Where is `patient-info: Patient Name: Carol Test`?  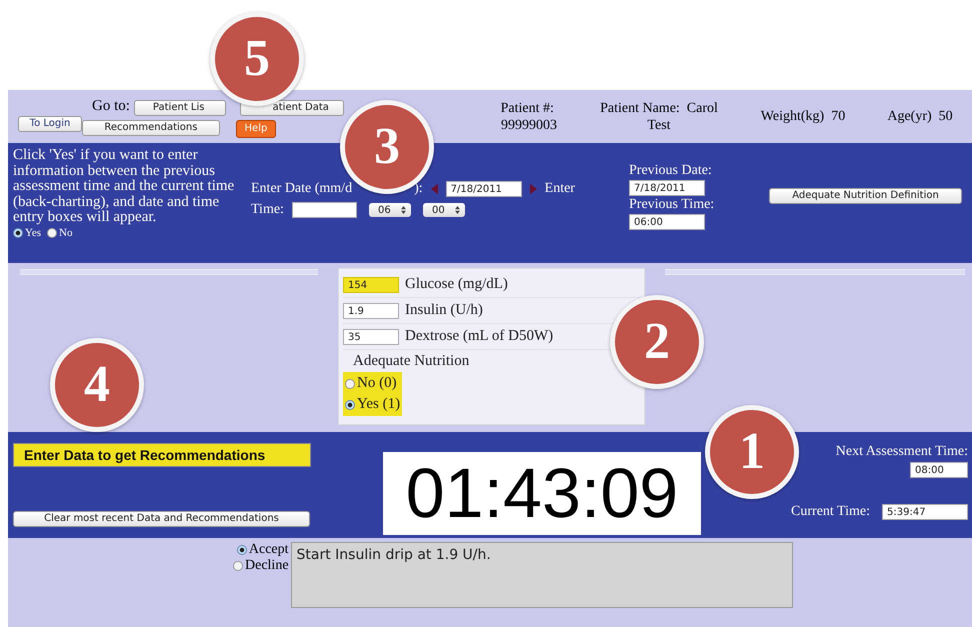
patient-info: Patient Name: Carol Test is located at coordinates (659, 117).